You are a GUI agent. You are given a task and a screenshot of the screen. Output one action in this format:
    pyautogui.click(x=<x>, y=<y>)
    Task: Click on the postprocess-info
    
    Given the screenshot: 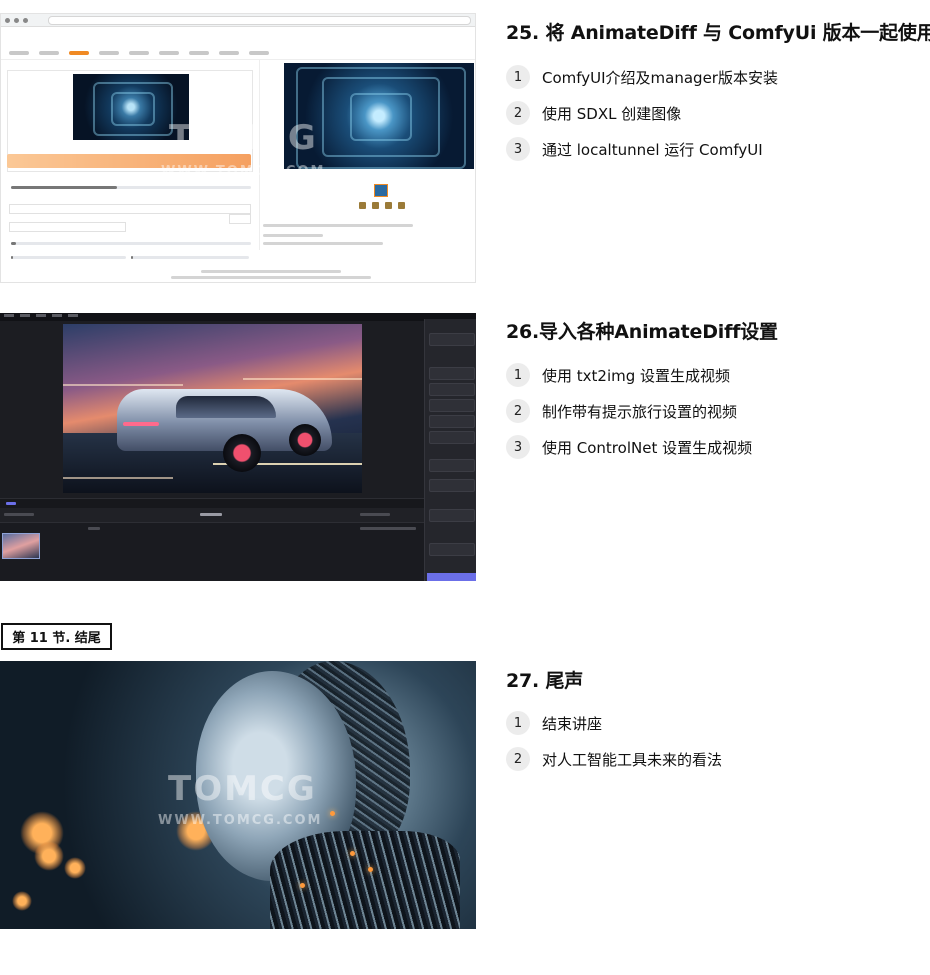 What is the action you would take?
    pyautogui.click(x=338, y=225)
    